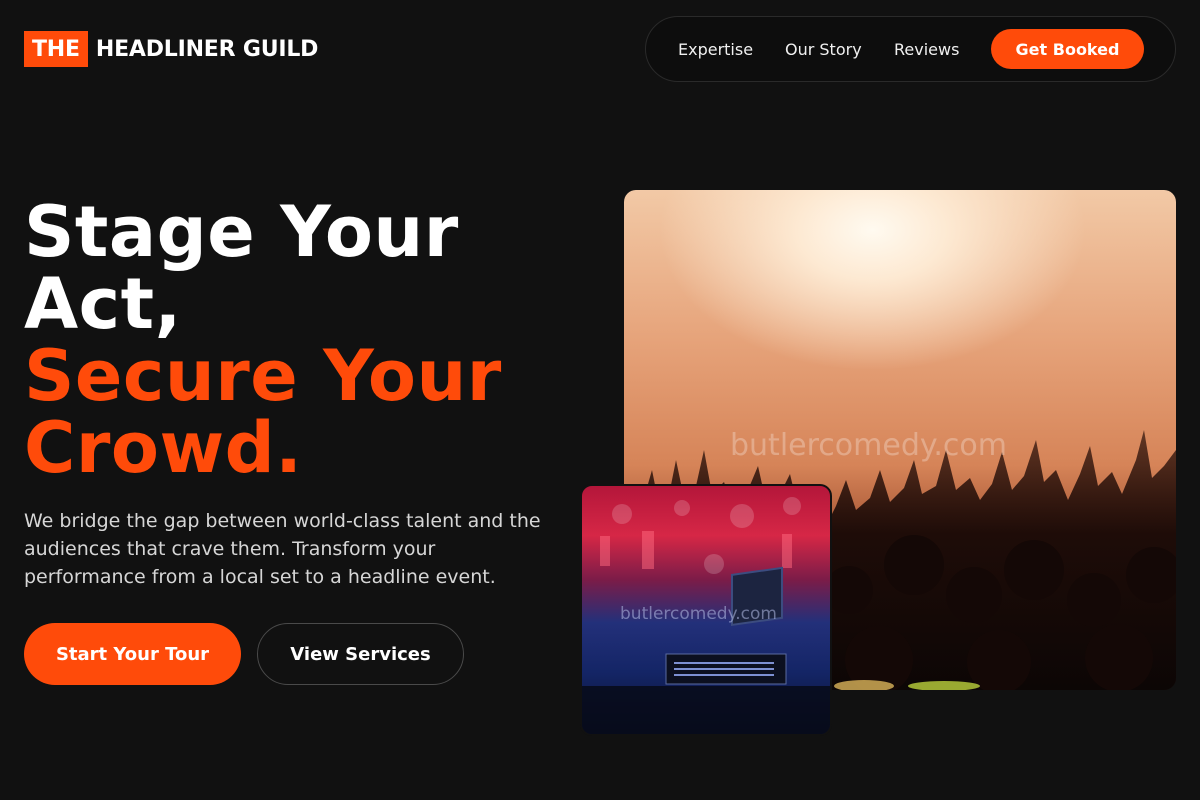 This screenshot has width=1200, height=800. What do you see at coordinates (698, 614) in the screenshot?
I see `inset-image-watermark: butlercomedy.com` at bounding box center [698, 614].